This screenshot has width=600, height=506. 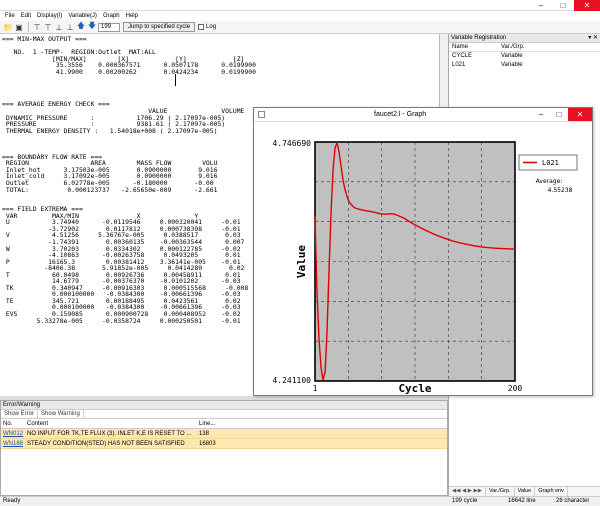 What do you see at coordinates (291, 143) in the screenshot?
I see `y-tick-label: 4.746690` at bounding box center [291, 143].